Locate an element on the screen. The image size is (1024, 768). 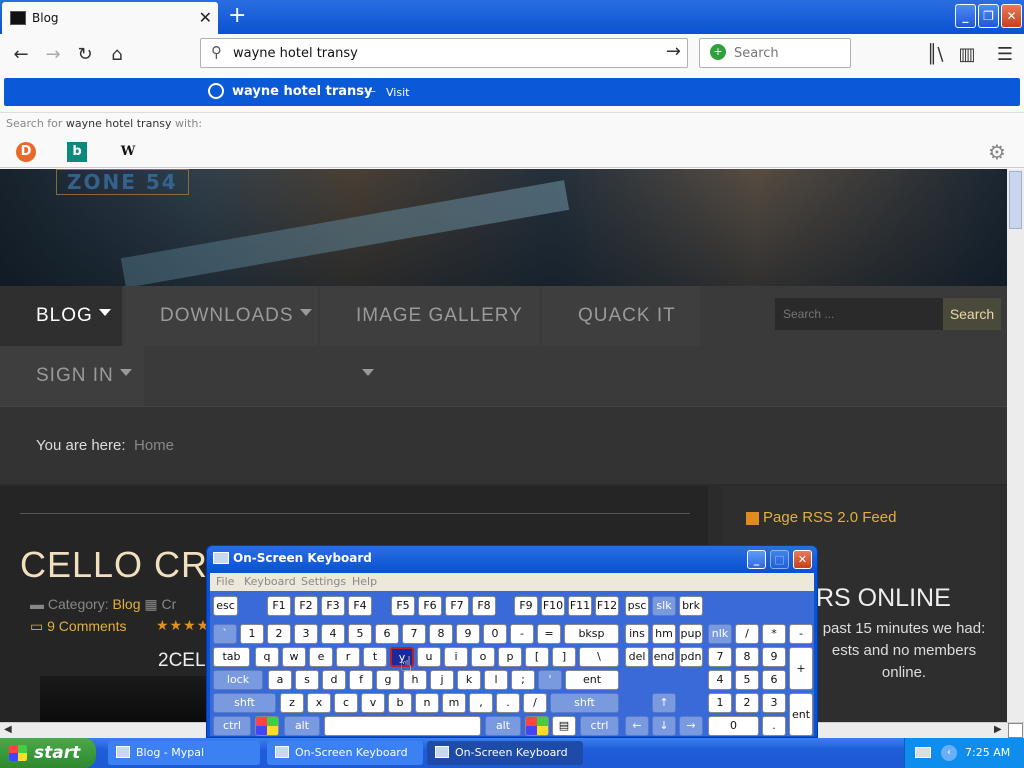
osk-menu-keyboard: Keyboard is located at coordinates (270, 581).